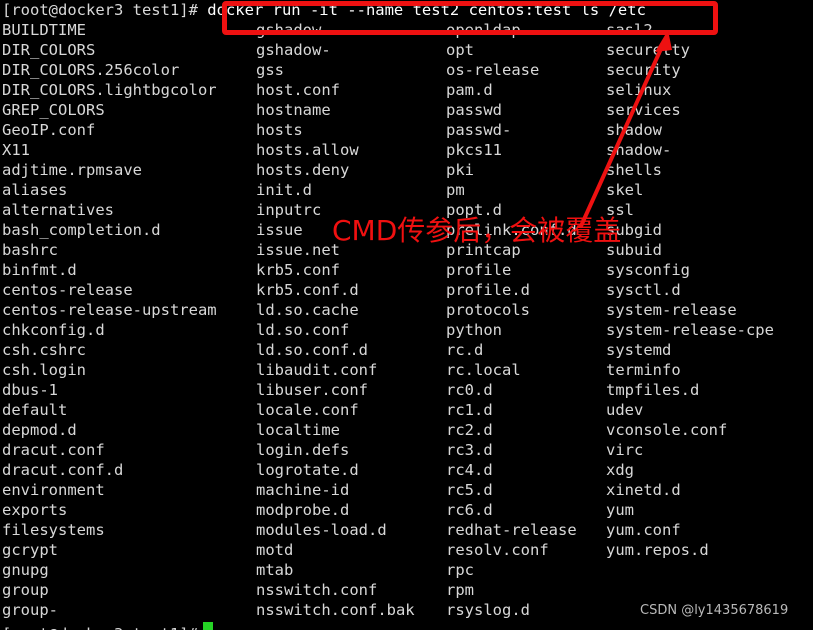 The image size is (813, 630). I want to click on file-entry: os-release, so click(493, 70).